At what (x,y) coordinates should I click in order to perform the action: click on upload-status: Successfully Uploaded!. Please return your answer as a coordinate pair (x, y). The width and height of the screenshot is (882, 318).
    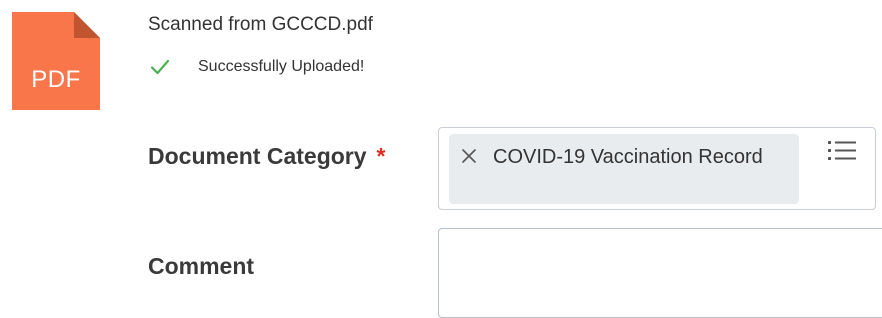
    Looking at the image, I should click on (257, 67).